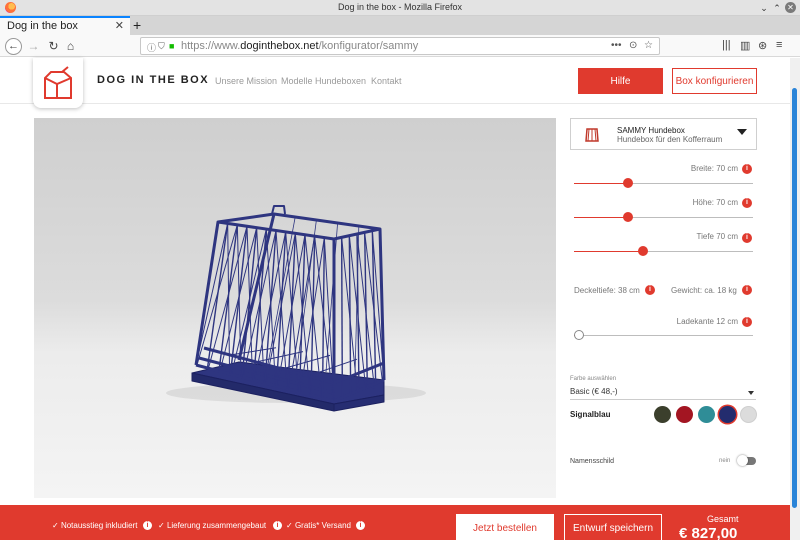 The height and width of the screenshot is (540, 800). What do you see at coordinates (707, 321) in the screenshot?
I see `ladekante-label: Ladekante 12 cm` at bounding box center [707, 321].